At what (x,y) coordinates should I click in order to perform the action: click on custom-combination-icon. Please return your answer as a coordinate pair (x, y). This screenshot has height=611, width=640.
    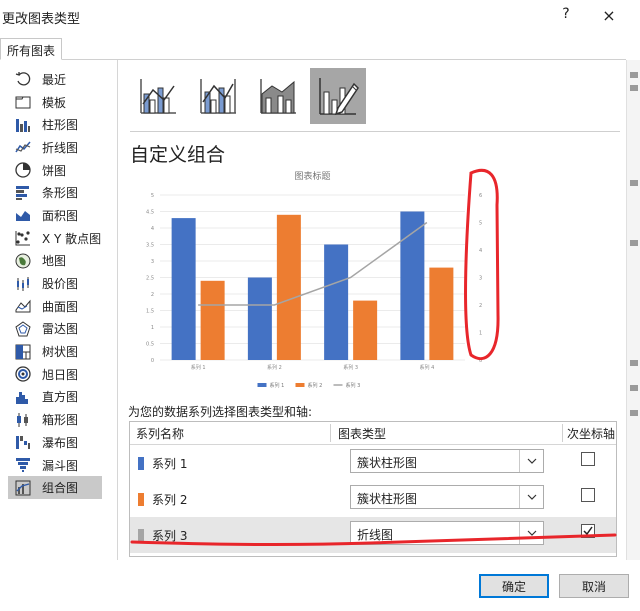
    Looking at the image, I should click on (338, 96).